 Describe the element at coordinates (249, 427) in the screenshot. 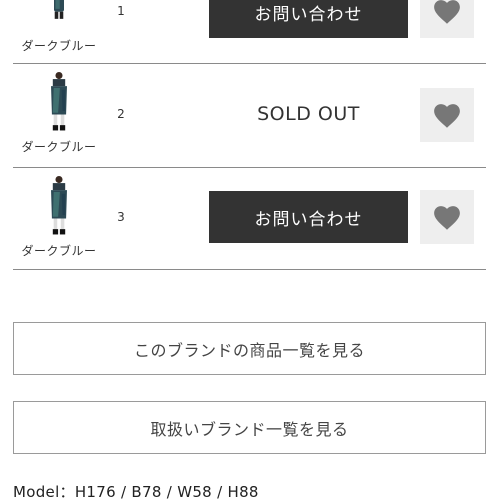

I see `all-brands-link: 取扱いブランド一覧を見る` at that location.